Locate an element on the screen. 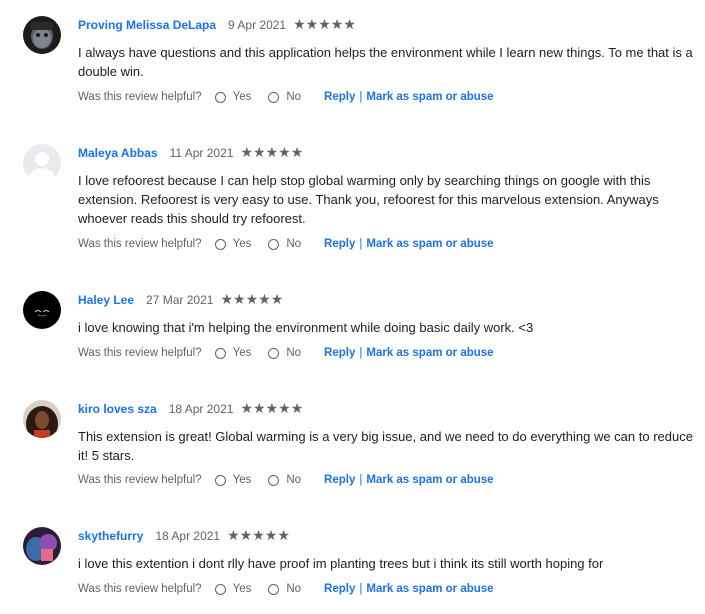  author-name: Maleya Abbas is located at coordinates (118, 153).